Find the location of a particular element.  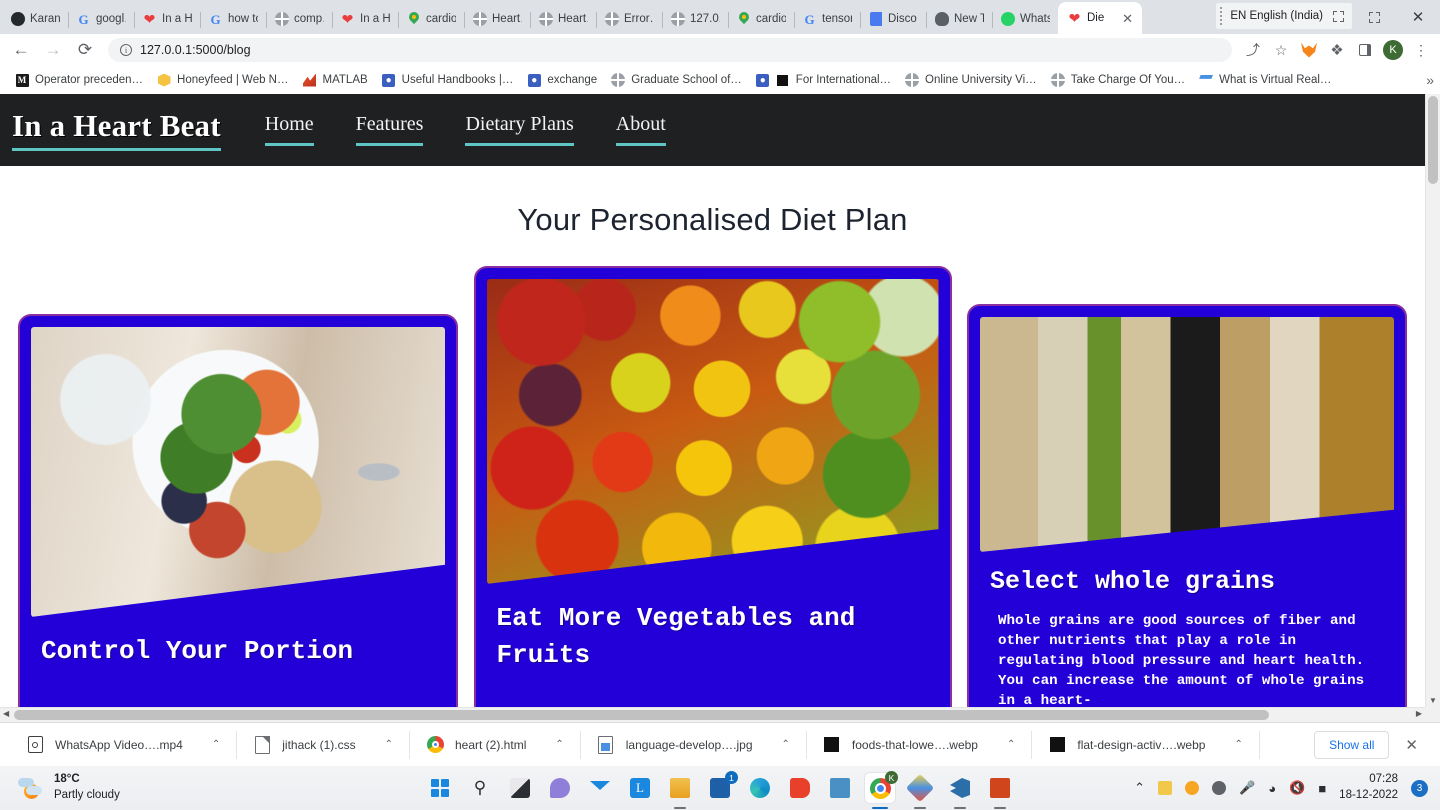

powerpoint-app is located at coordinates (1000, 791).